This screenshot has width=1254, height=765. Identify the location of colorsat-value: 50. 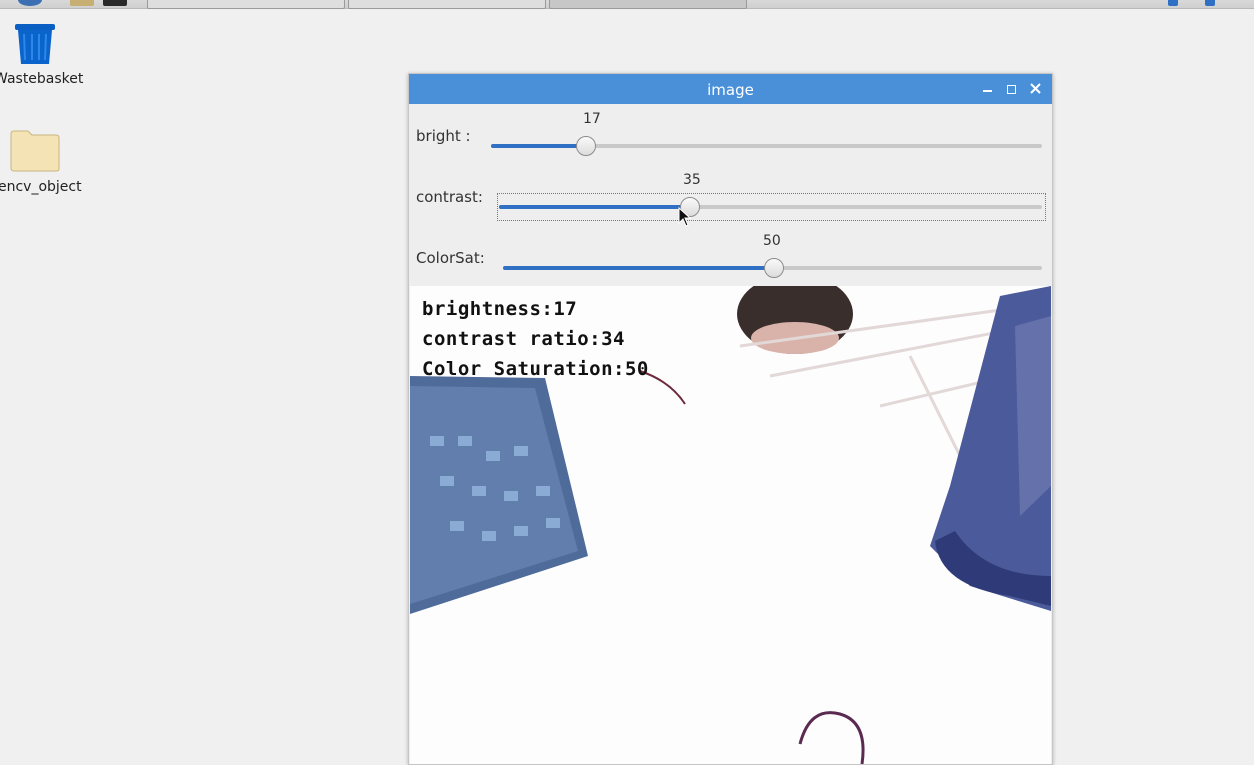
(772, 241).